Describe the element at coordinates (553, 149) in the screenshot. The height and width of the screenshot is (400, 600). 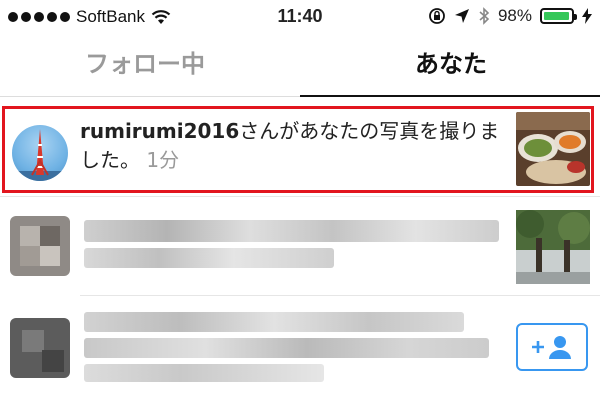
I see `food-photo-icon` at that location.